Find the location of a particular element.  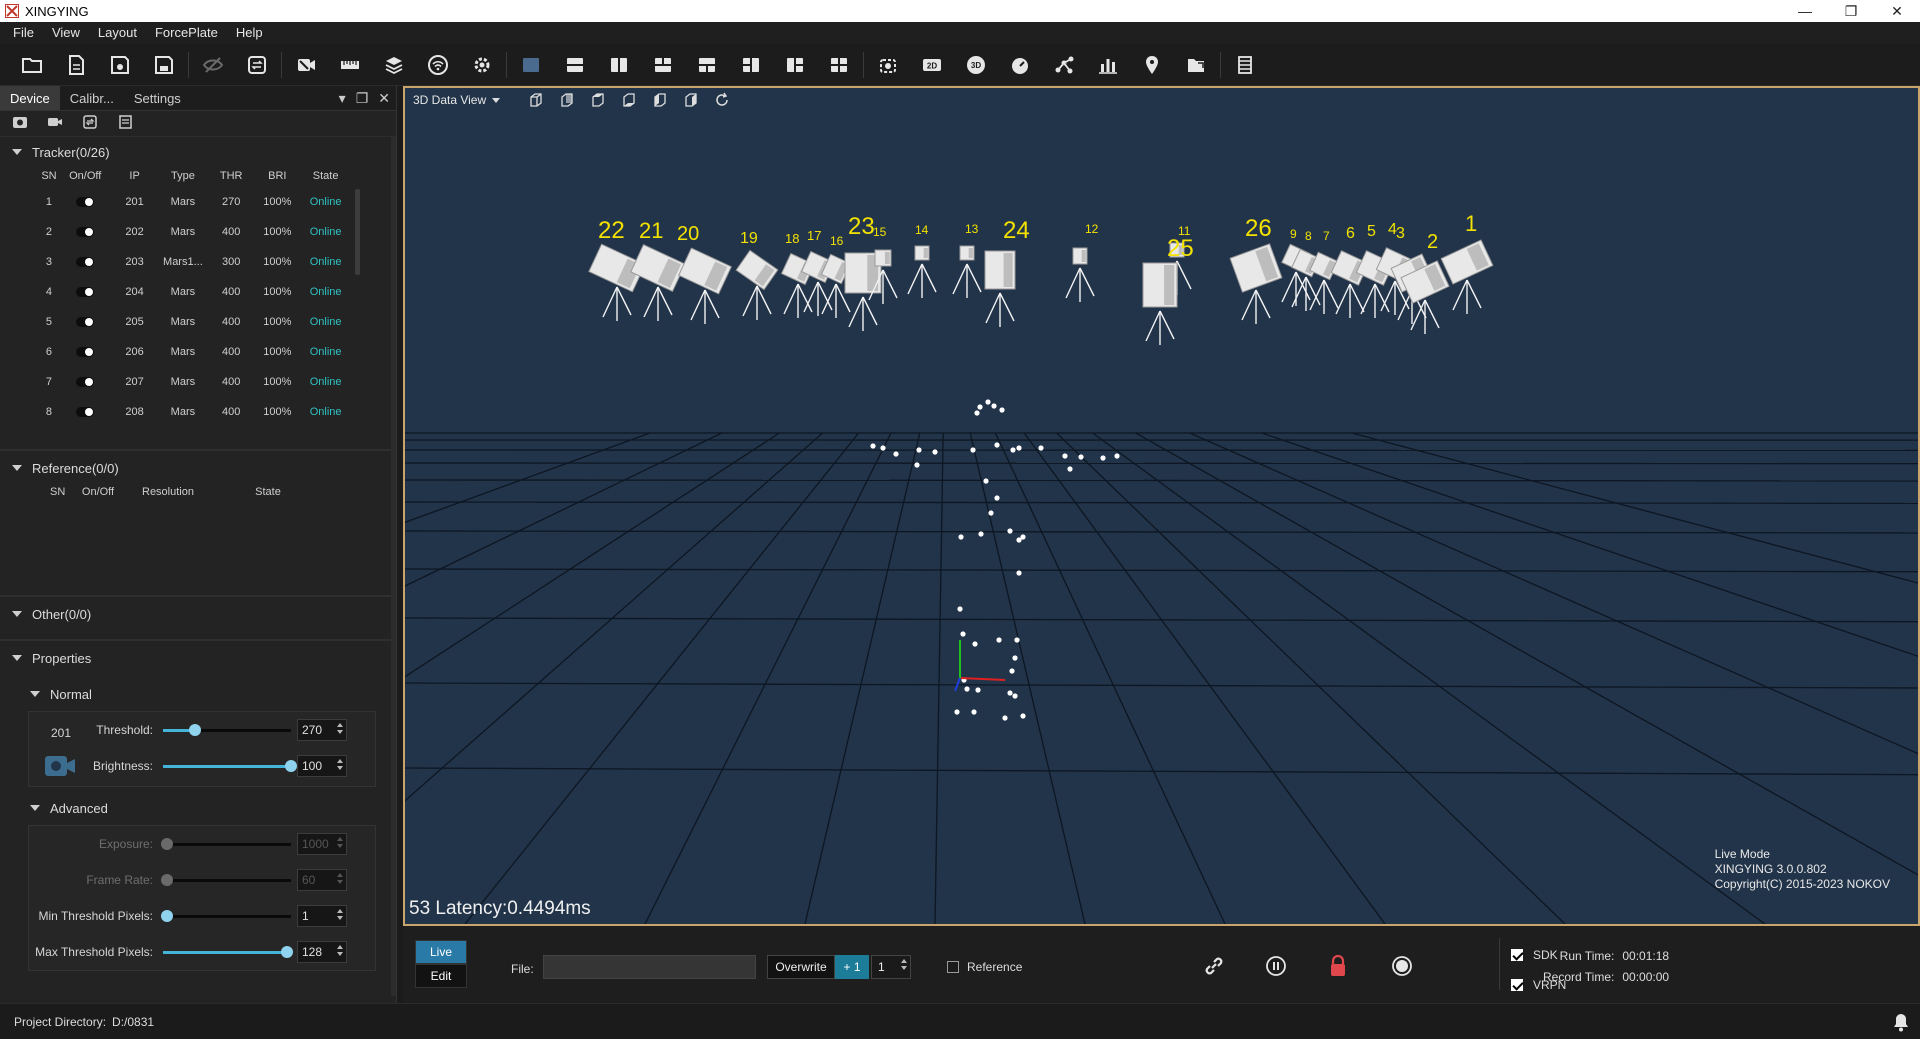

col-thr: THR is located at coordinates (231, 176).